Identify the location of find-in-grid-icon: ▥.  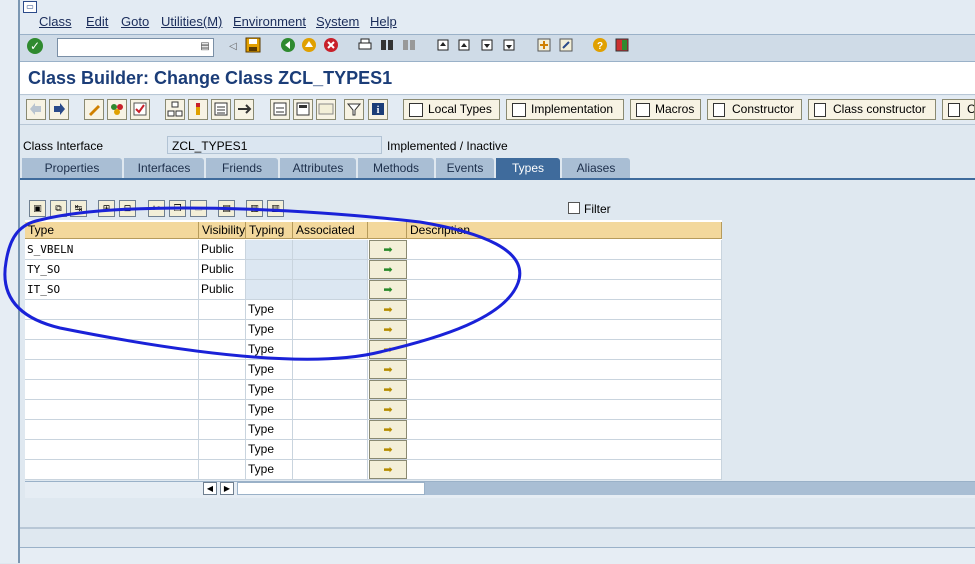
(254, 208).